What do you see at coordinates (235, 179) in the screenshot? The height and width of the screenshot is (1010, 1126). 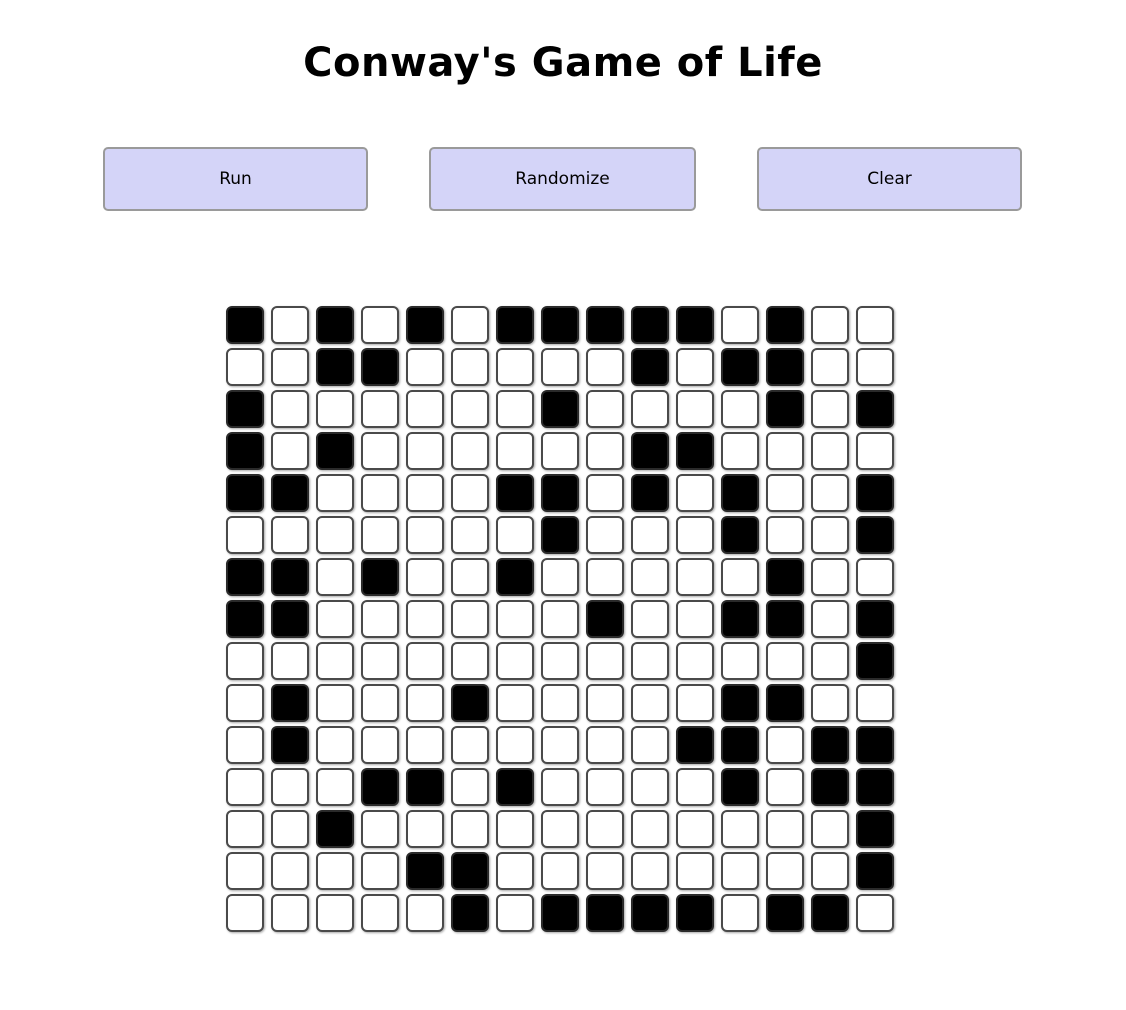 I see `run-button: Run` at bounding box center [235, 179].